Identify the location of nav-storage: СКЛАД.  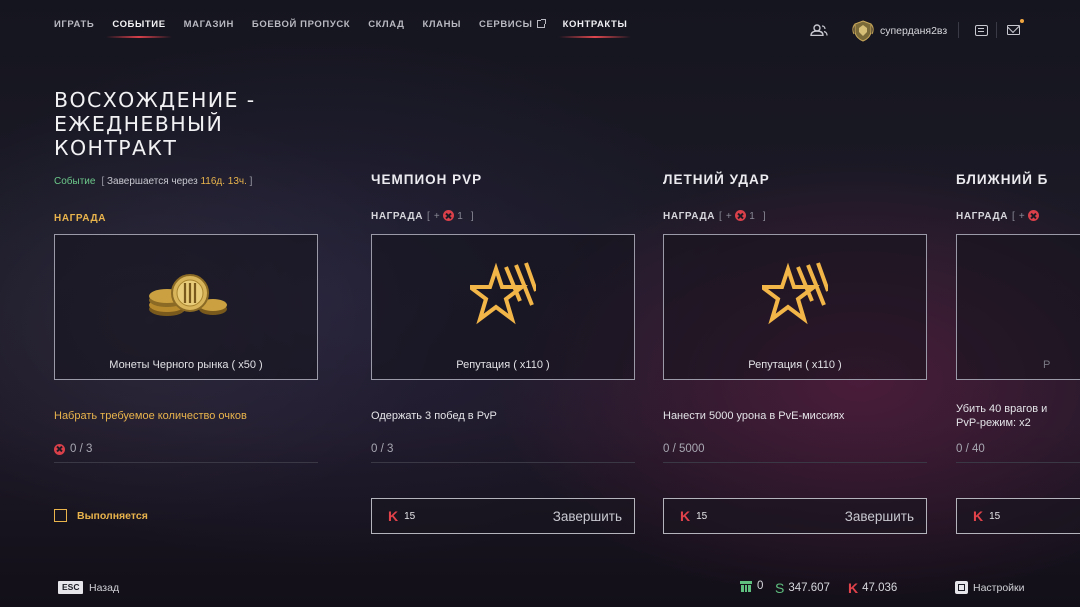
(386, 24).